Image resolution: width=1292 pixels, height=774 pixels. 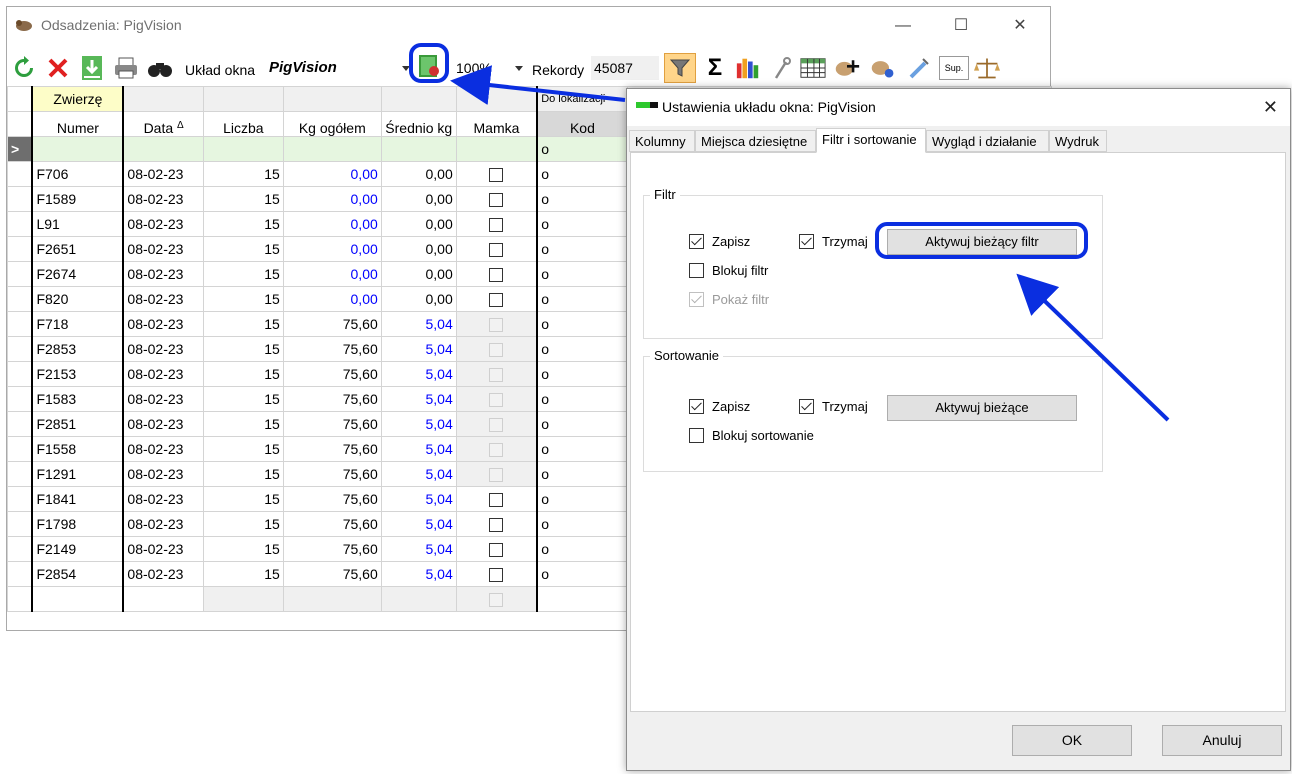 I want to click on filter-cell-kod: o, so click(x=582, y=149).